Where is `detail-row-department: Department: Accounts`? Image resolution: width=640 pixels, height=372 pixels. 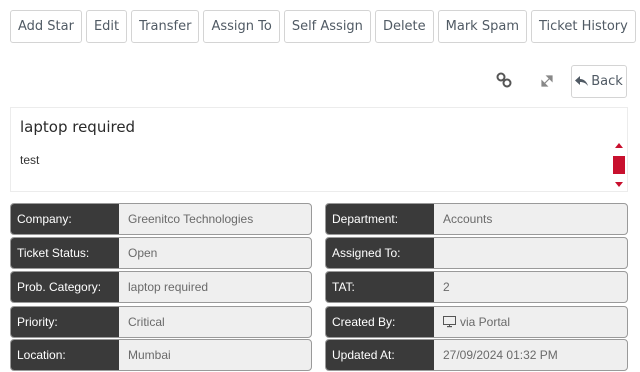 detail-row-department: Department: Accounts is located at coordinates (476, 219).